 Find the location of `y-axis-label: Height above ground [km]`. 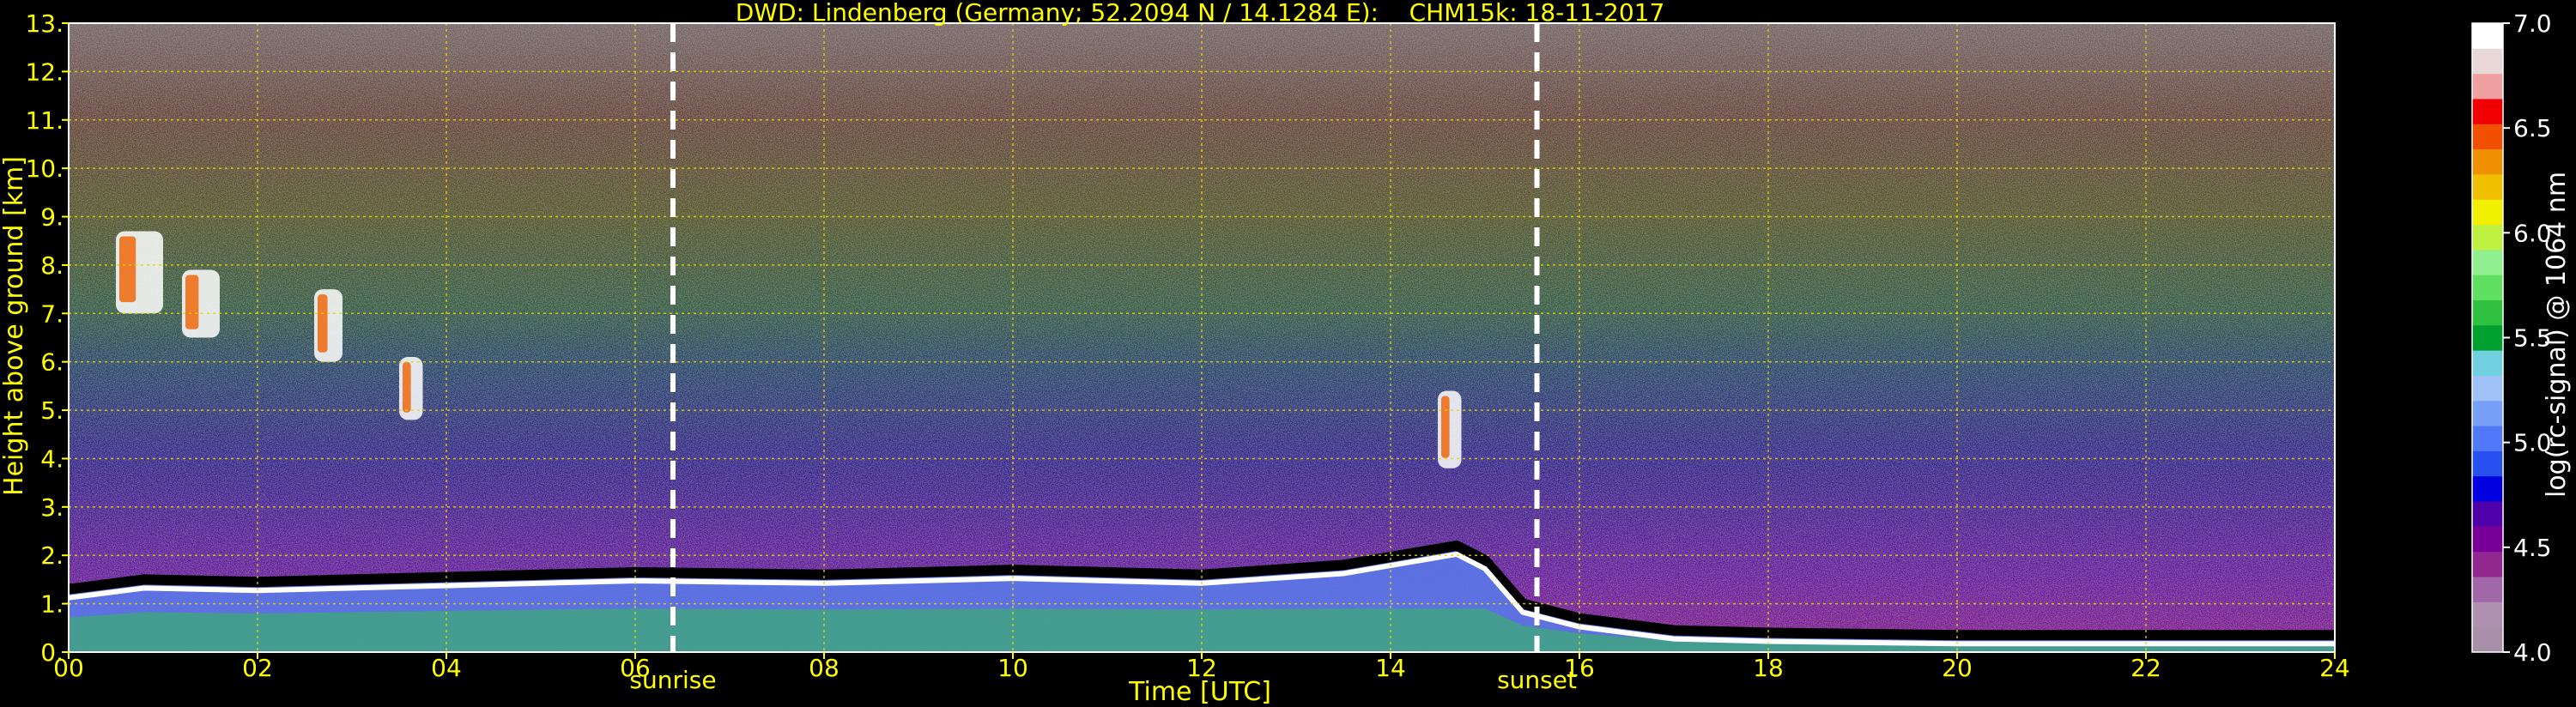

y-axis-label: Height above ground [km] is located at coordinates (14, 326).